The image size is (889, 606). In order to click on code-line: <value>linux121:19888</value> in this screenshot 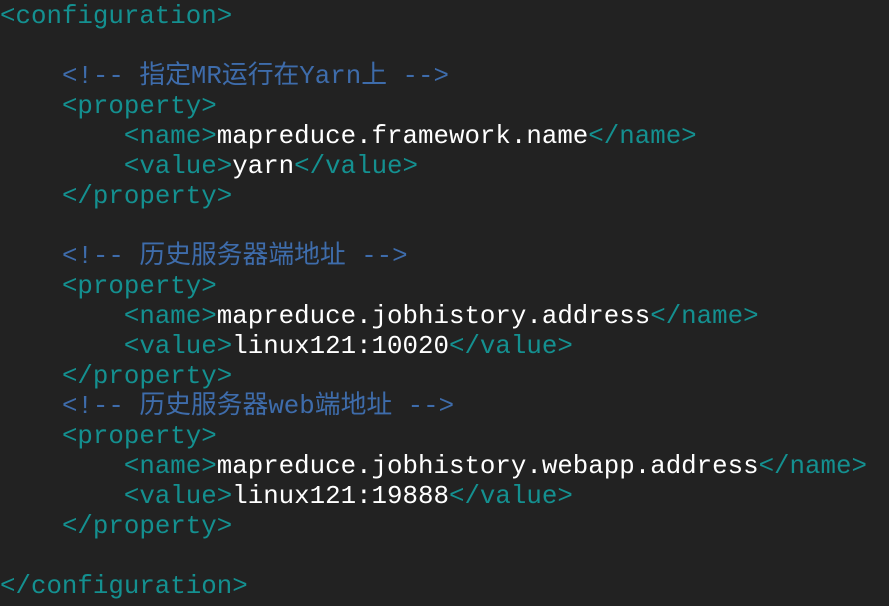, I will do `click(433, 497)`.